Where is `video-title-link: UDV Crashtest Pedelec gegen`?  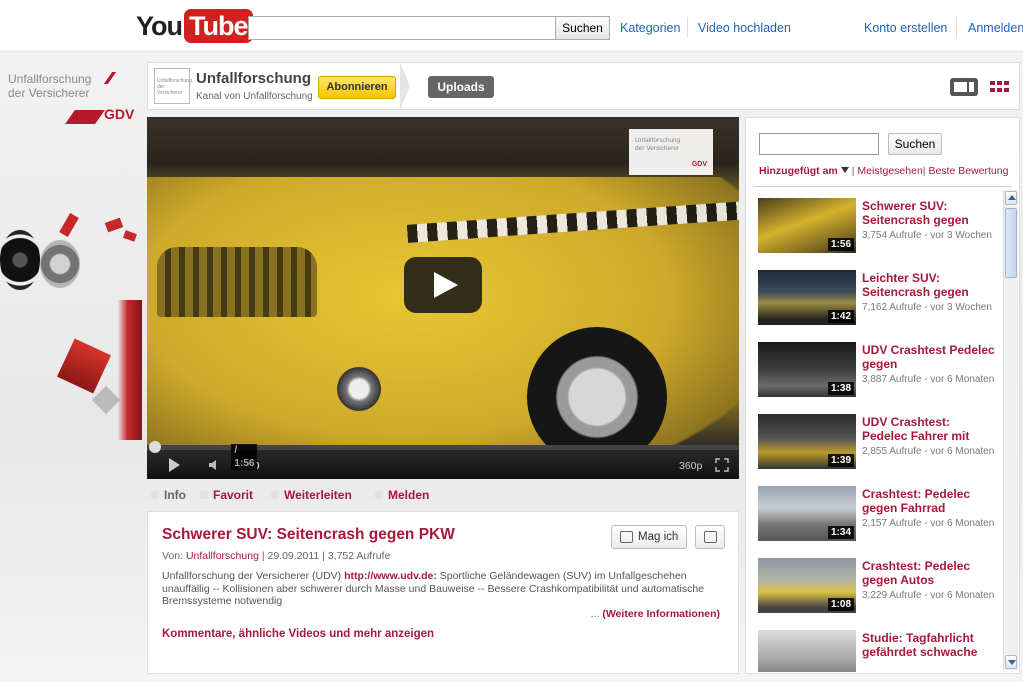
video-title-link: UDV Crashtest Pedelec gegen is located at coordinates (929, 357).